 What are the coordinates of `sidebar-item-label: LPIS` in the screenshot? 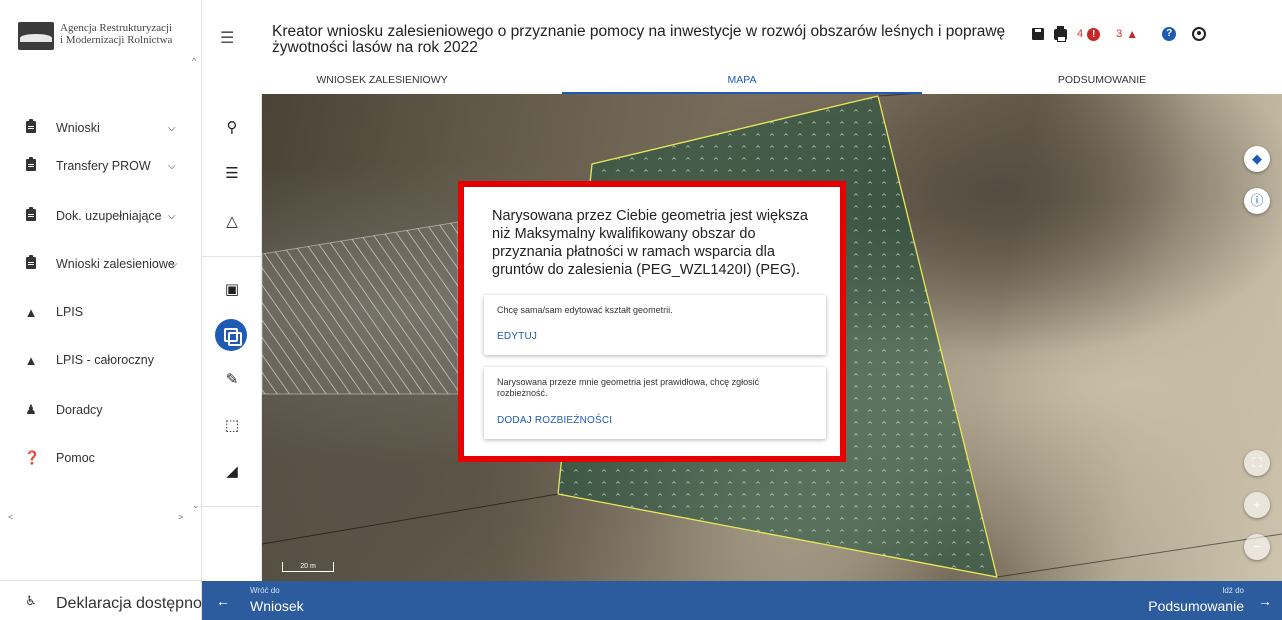 It's located at (70, 312).